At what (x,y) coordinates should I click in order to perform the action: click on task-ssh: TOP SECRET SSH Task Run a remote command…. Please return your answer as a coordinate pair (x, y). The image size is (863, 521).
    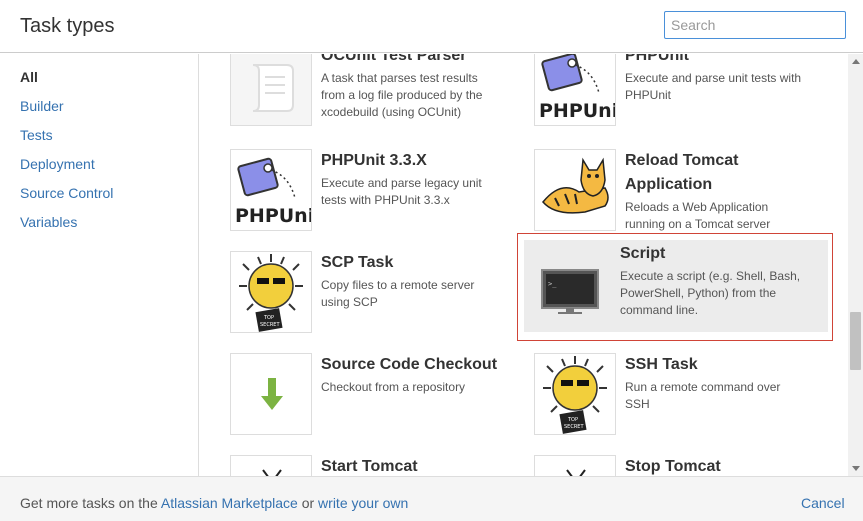
    Looking at the image, I should click on (684, 398).